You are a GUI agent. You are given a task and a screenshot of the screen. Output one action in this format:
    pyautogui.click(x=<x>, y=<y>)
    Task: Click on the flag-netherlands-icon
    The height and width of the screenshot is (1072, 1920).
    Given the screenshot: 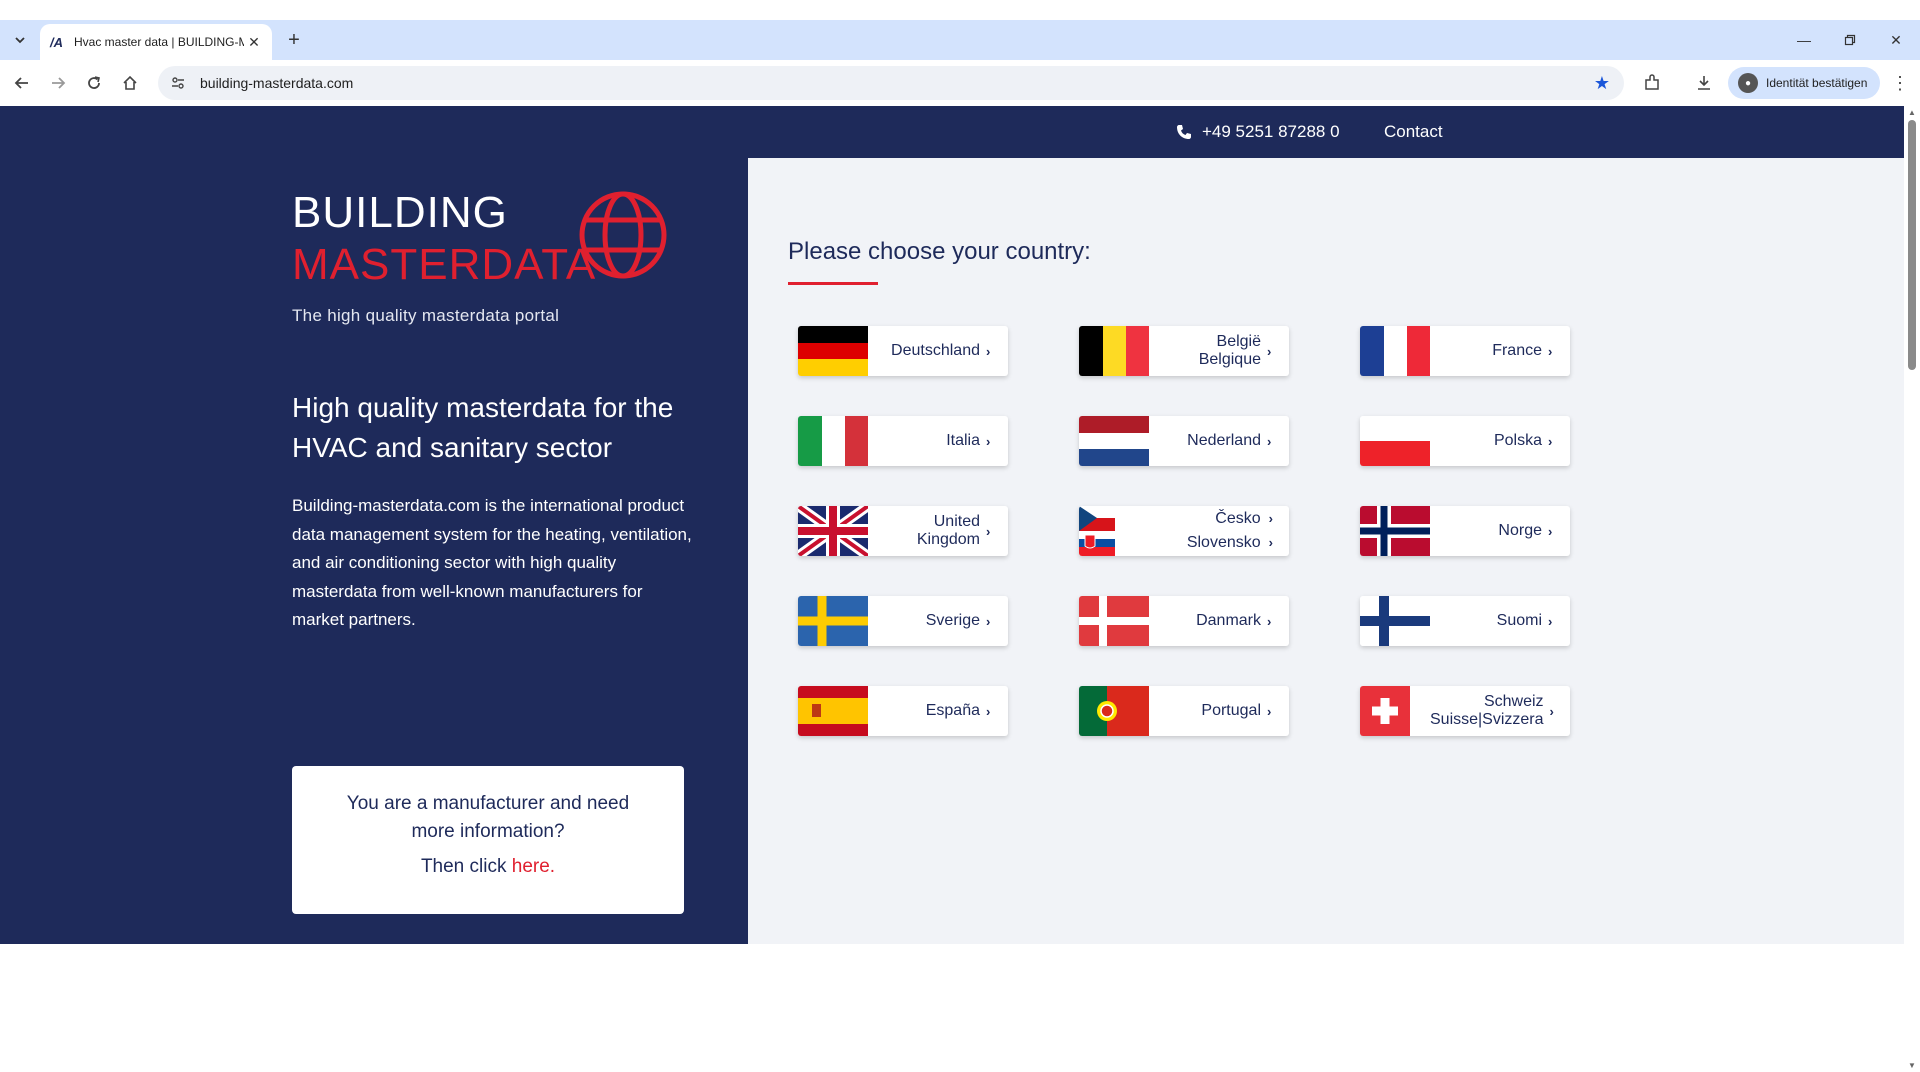 What is the action you would take?
    pyautogui.click(x=1114, y=441)
    